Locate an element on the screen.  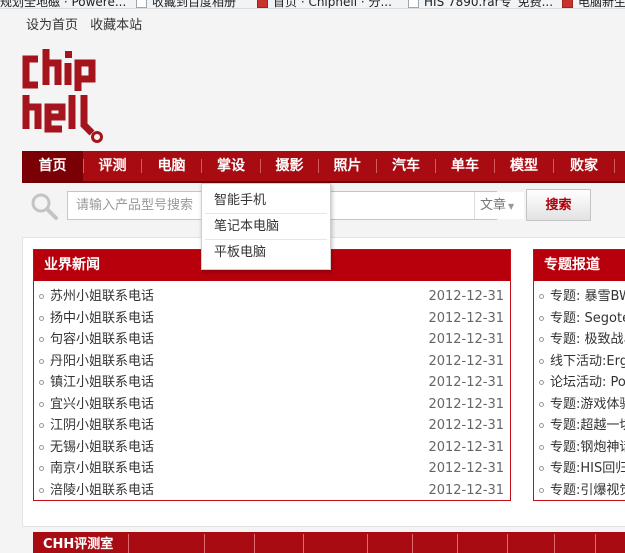
nav-bikes: 单车 is located at coordinates (465, 166).